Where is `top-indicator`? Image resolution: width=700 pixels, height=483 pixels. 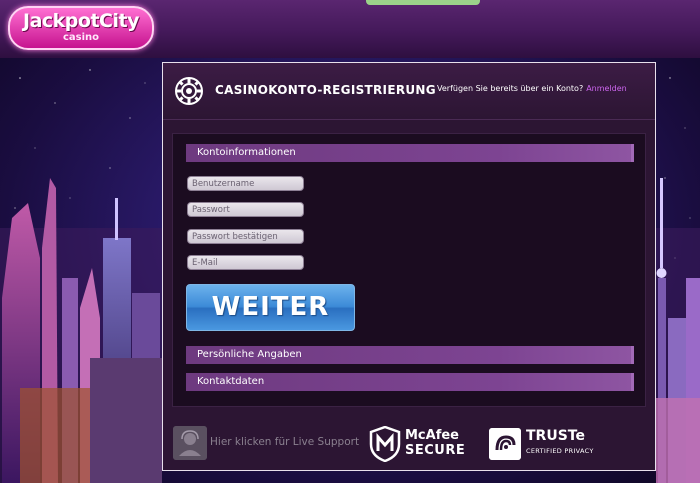 top-indicator is located at coordinates (423, 2).